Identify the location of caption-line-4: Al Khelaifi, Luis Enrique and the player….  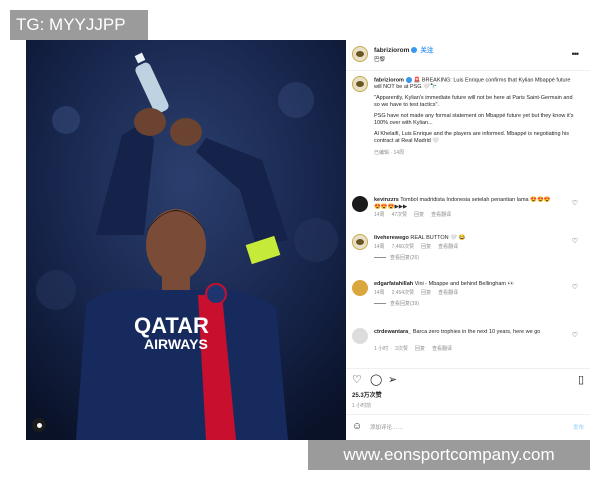
(472, 138).